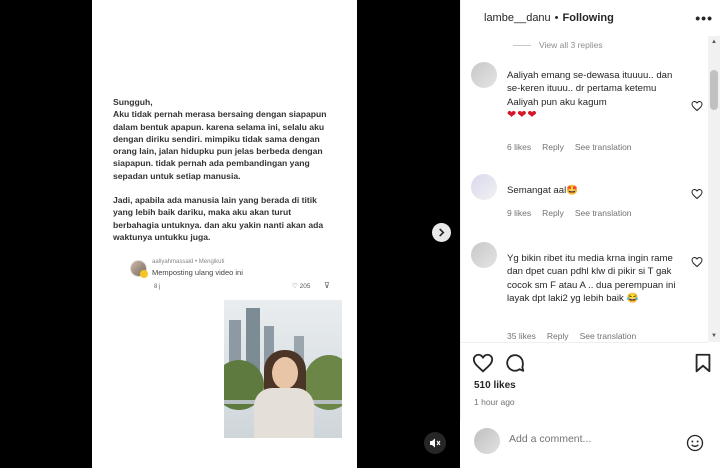  I want to click on mute-icon, so click(435, 443).